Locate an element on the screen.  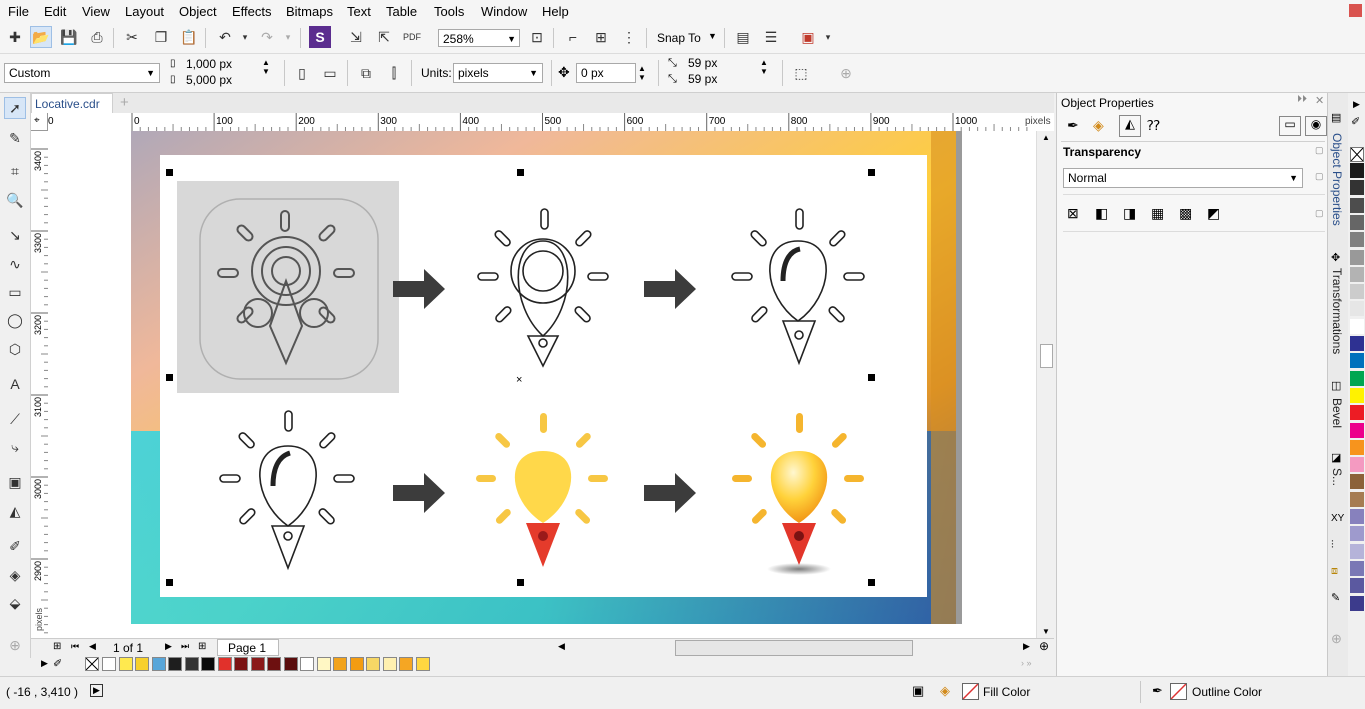
ellipse-tool-icon: ◯ is located at coordinates (15, 320).